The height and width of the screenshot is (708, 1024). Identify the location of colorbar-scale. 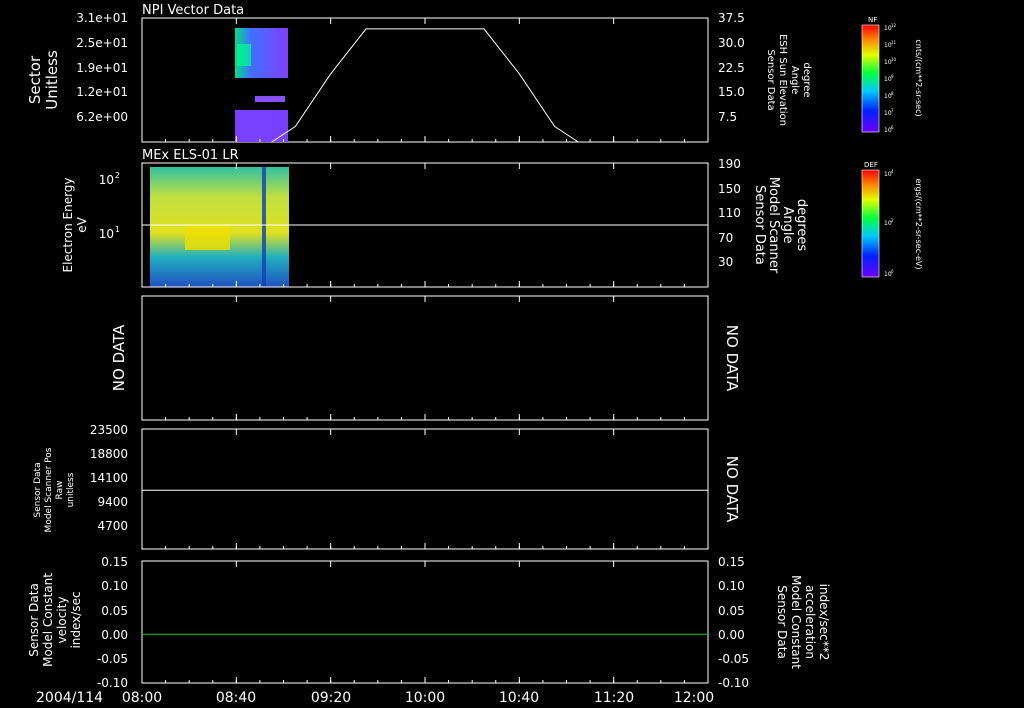
(870, 78).